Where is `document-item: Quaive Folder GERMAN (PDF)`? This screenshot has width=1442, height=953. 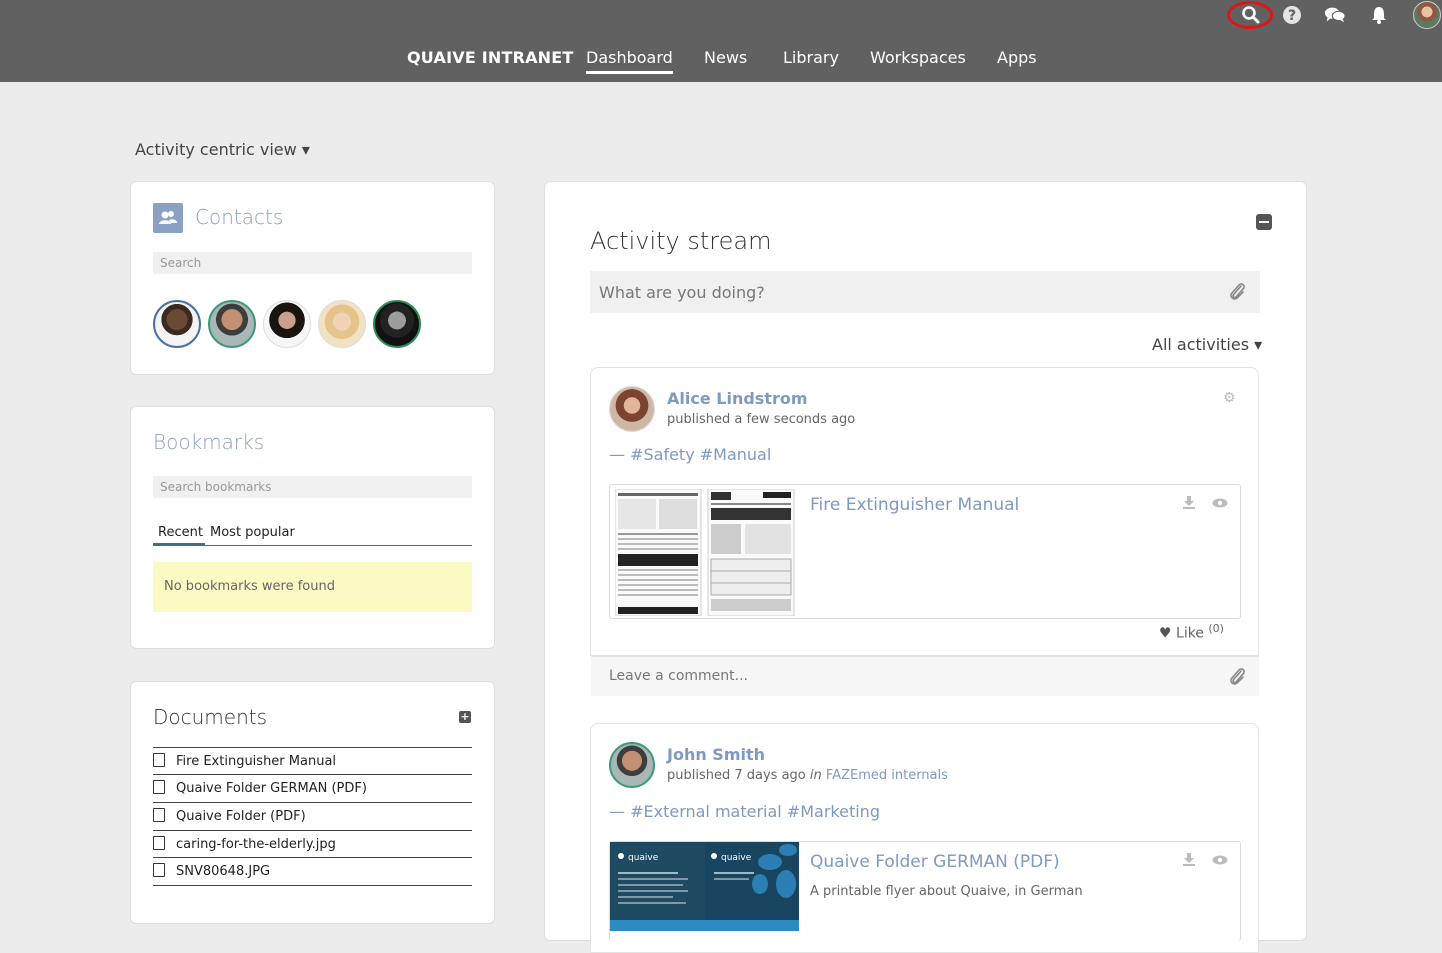 document-item: Quaive Folder GERMAN (PDF) is located at coordinates (312, 787).